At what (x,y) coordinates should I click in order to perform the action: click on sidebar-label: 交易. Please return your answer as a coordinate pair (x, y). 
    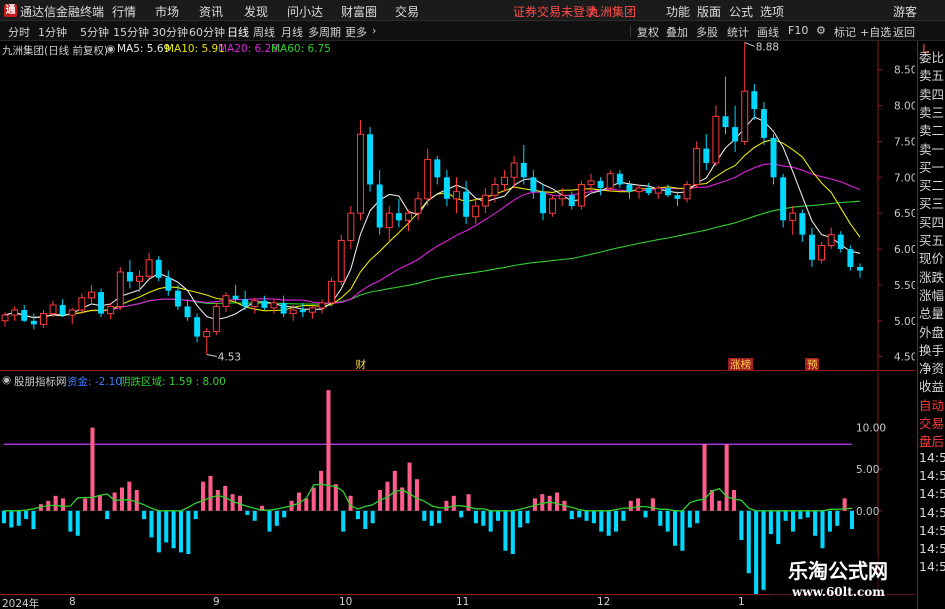
    Looking at the image, I should click on (932, 423).